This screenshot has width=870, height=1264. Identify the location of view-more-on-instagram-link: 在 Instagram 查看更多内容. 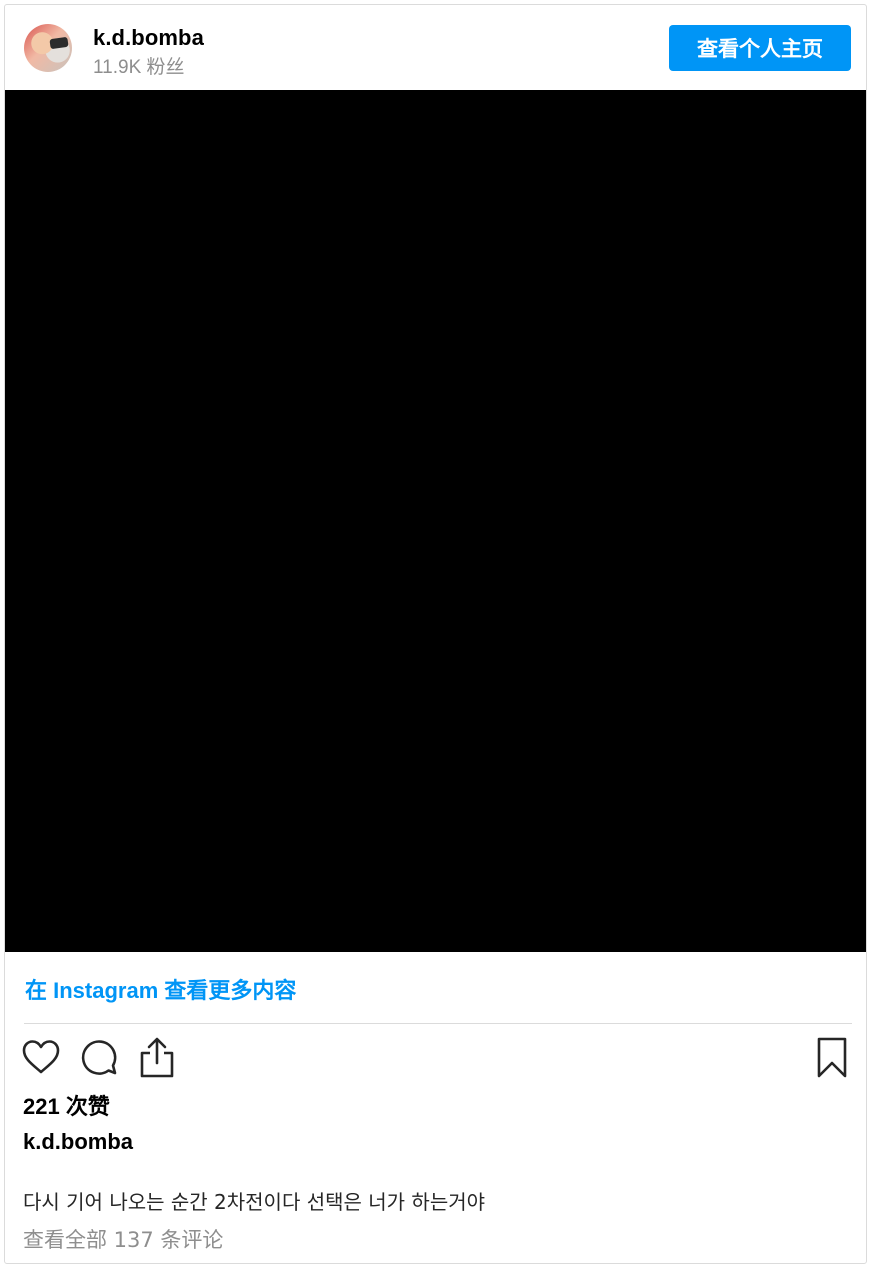
(160, 989).